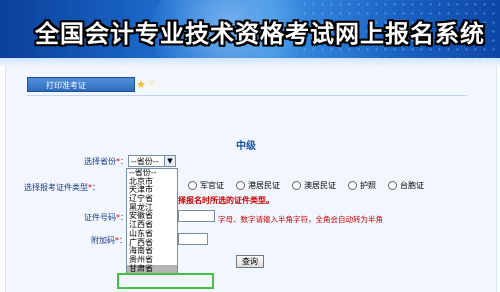  What do you see at coordinates (152, 83) in the screenshot?
I see `star-icon-small: ☆` at bounding box center [152, 83].